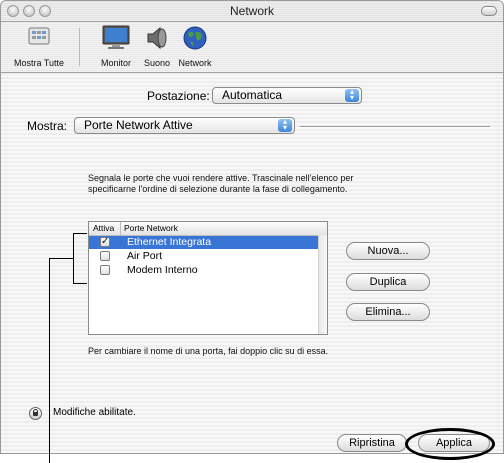  Describe the element at coordinates (162, 270) in the screenshot. I see `port-name: Modem Interno` at that location.